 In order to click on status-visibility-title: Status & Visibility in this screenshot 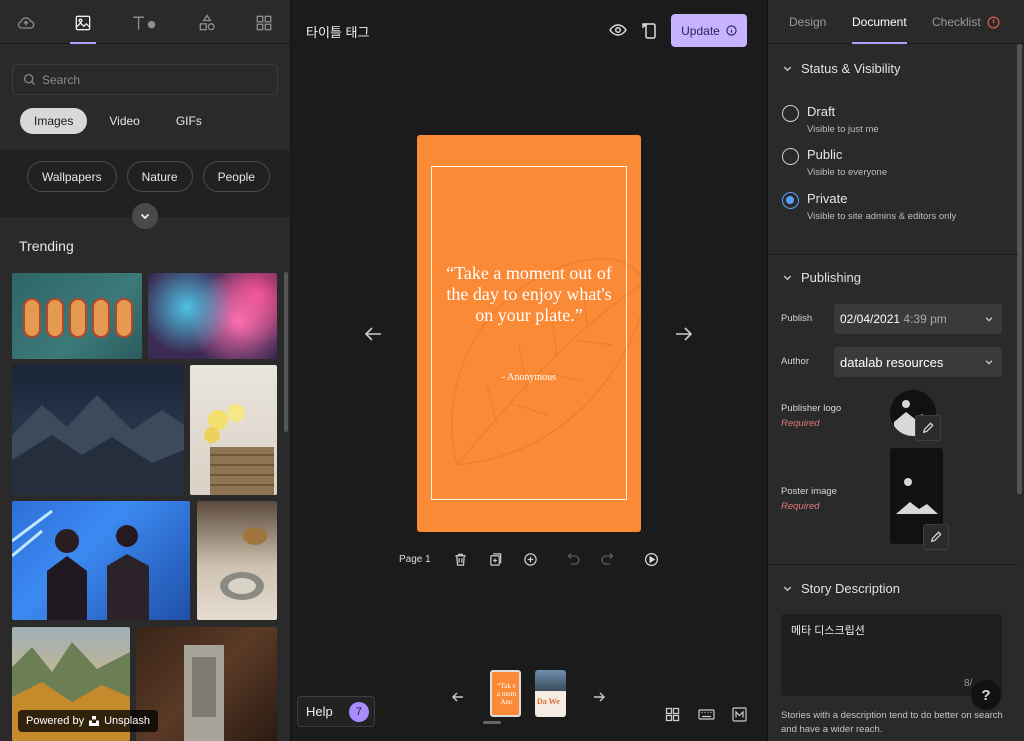, I will do `click(851, 68)`.